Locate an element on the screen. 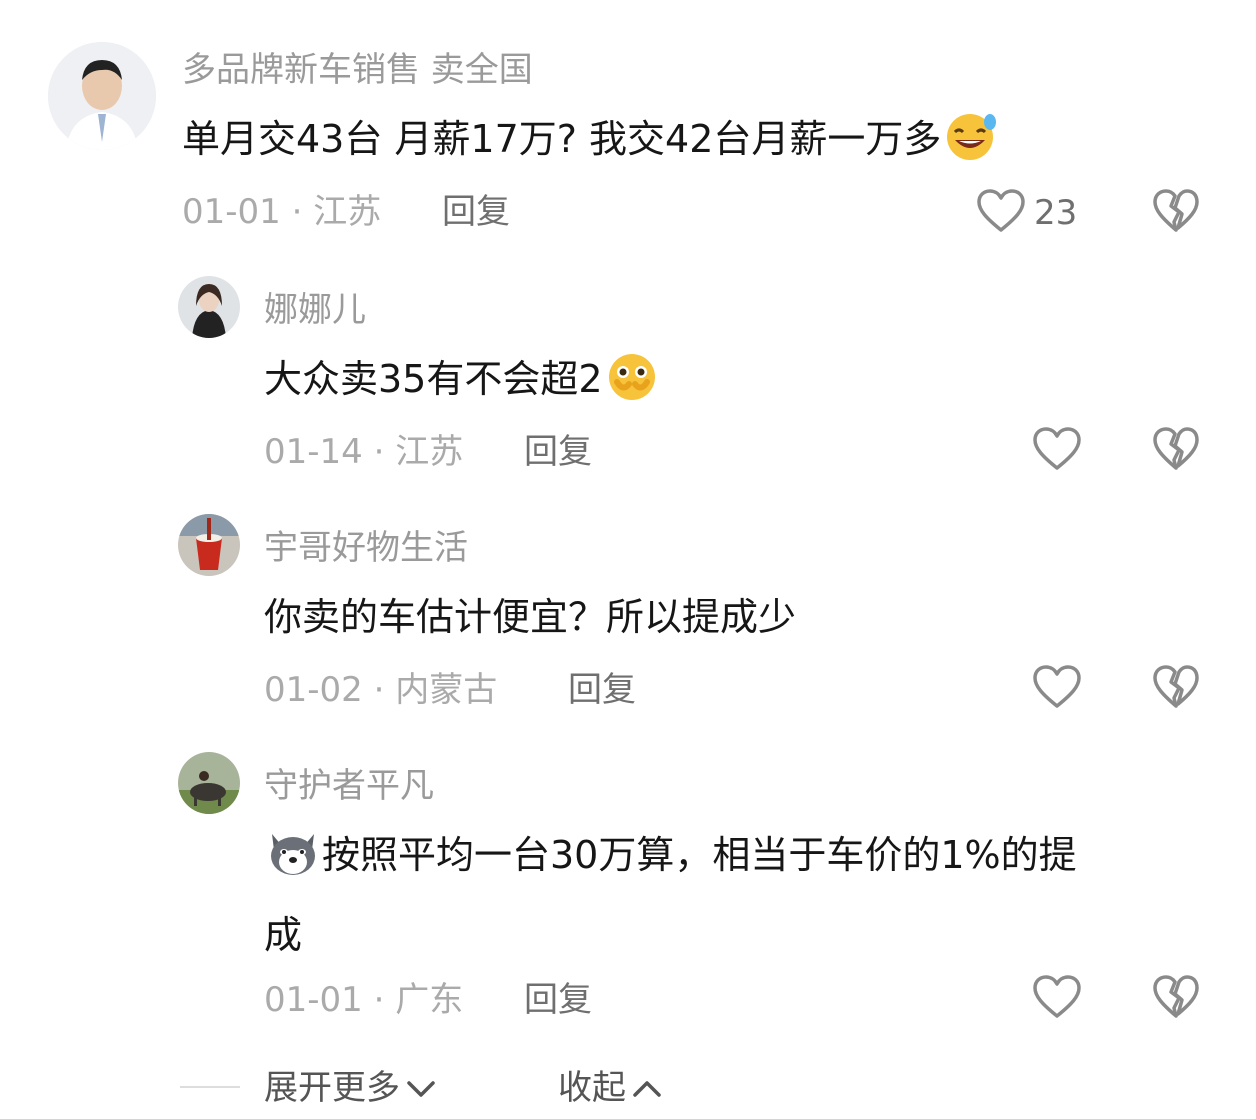  like-button: 23 is located at coordinates (1026, 213).